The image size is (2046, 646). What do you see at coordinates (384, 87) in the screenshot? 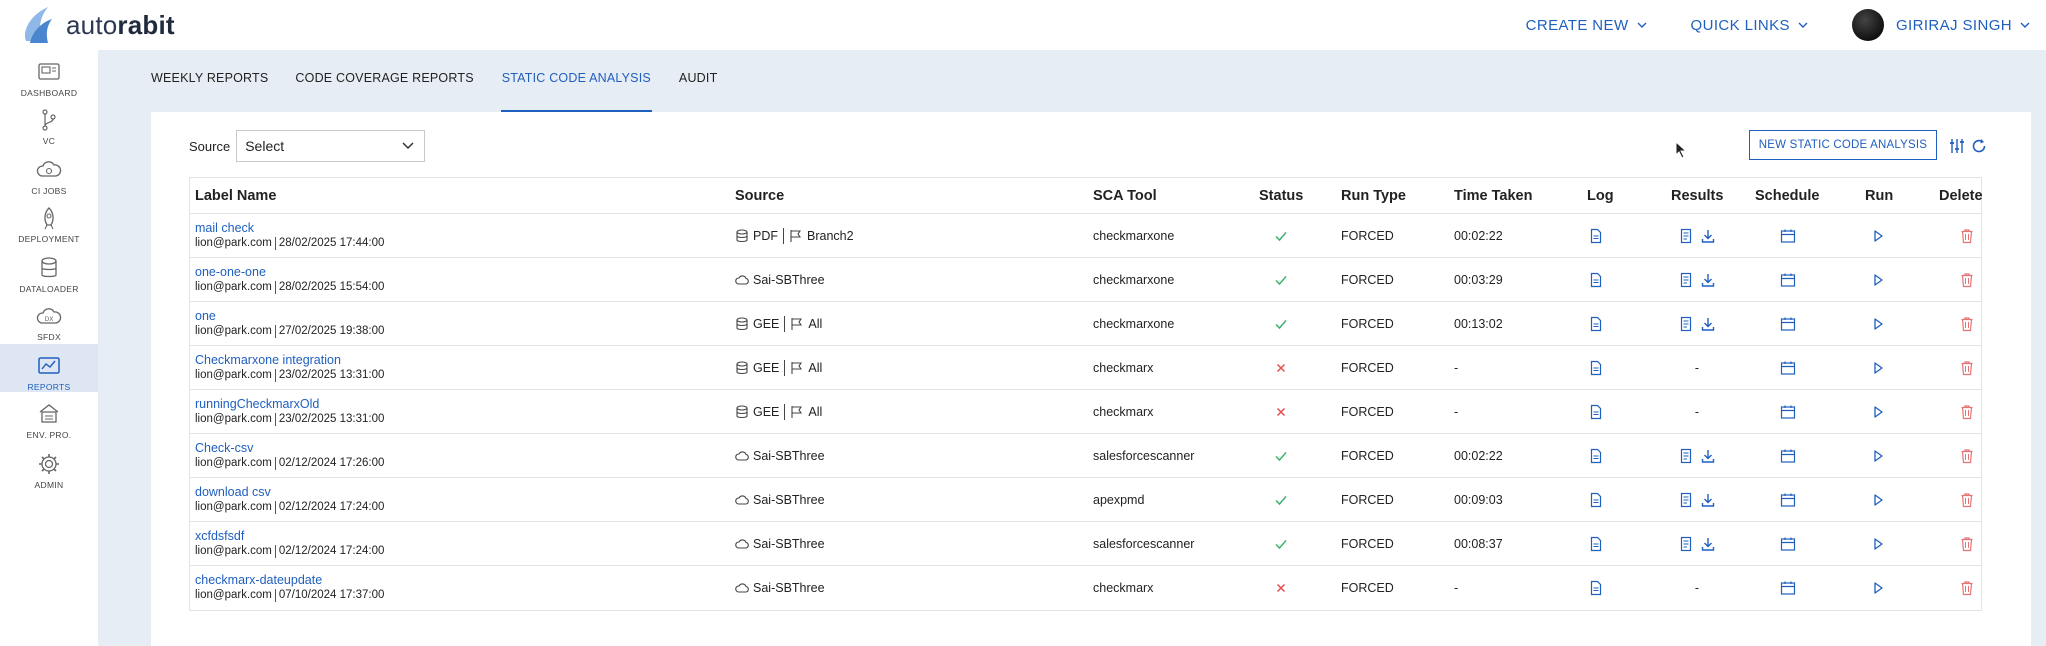
I see `tab-code-coverage-reports: CODE COVERAGE REPORTS` at bounding box center [384, 87].